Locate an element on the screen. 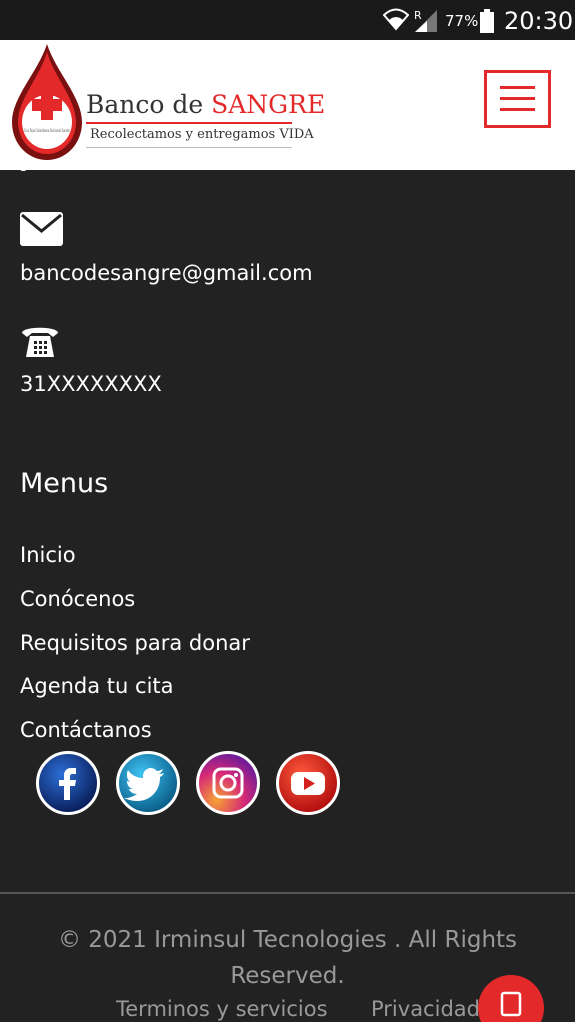  envelope-icon is located at coordinates (41, 229).